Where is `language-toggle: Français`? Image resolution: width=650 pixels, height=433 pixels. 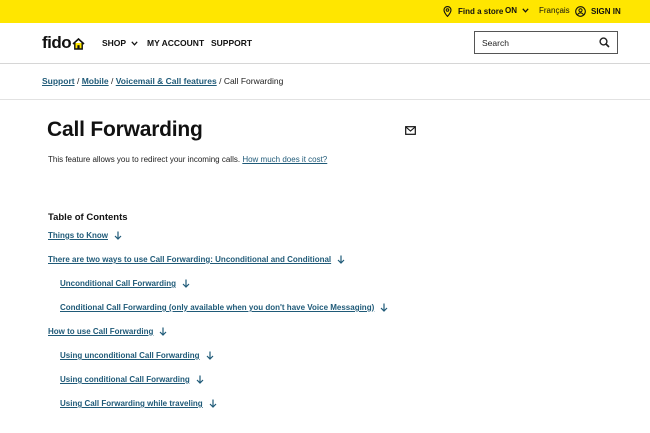
language-toggle: Français is located at coordinates (554, 10).